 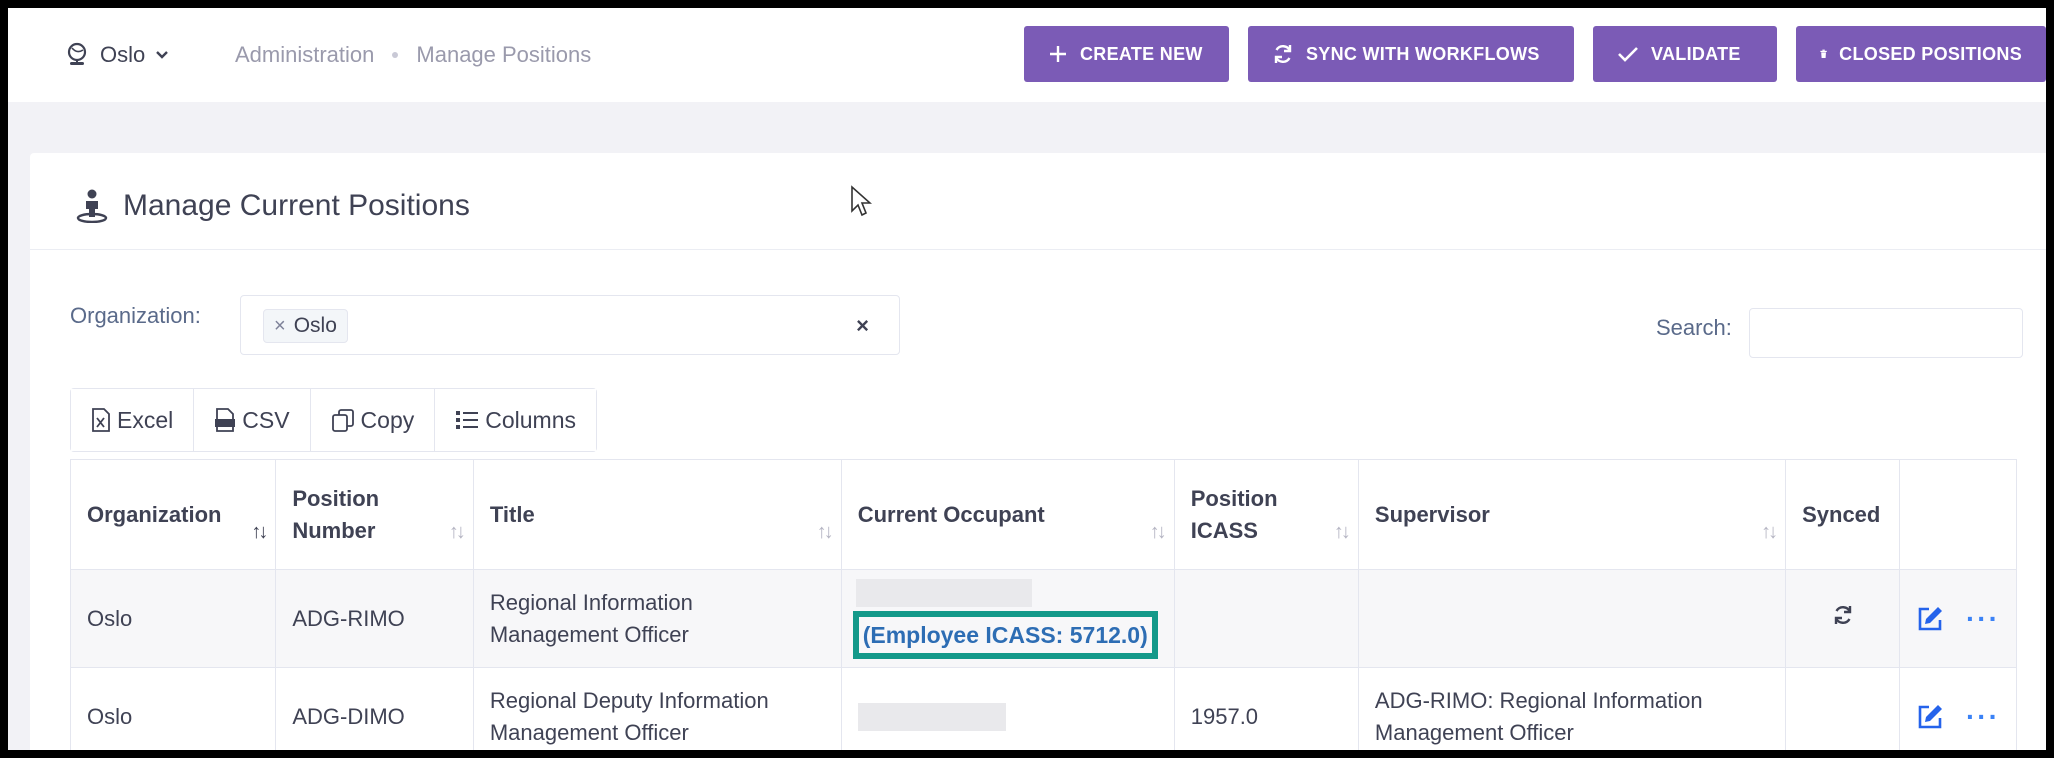 I want to click on columns-button: Columns, so click(x=516, y=420).